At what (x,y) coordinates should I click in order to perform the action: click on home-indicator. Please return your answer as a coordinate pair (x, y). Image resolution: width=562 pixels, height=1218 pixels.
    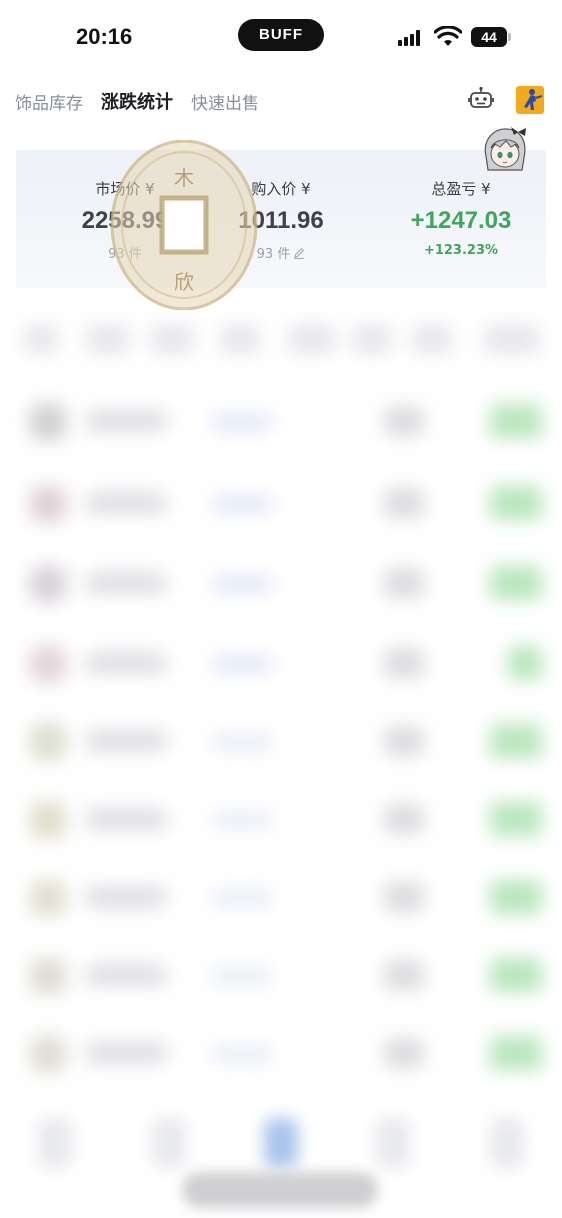
    Looking at the image, I should click on (280, 1190).